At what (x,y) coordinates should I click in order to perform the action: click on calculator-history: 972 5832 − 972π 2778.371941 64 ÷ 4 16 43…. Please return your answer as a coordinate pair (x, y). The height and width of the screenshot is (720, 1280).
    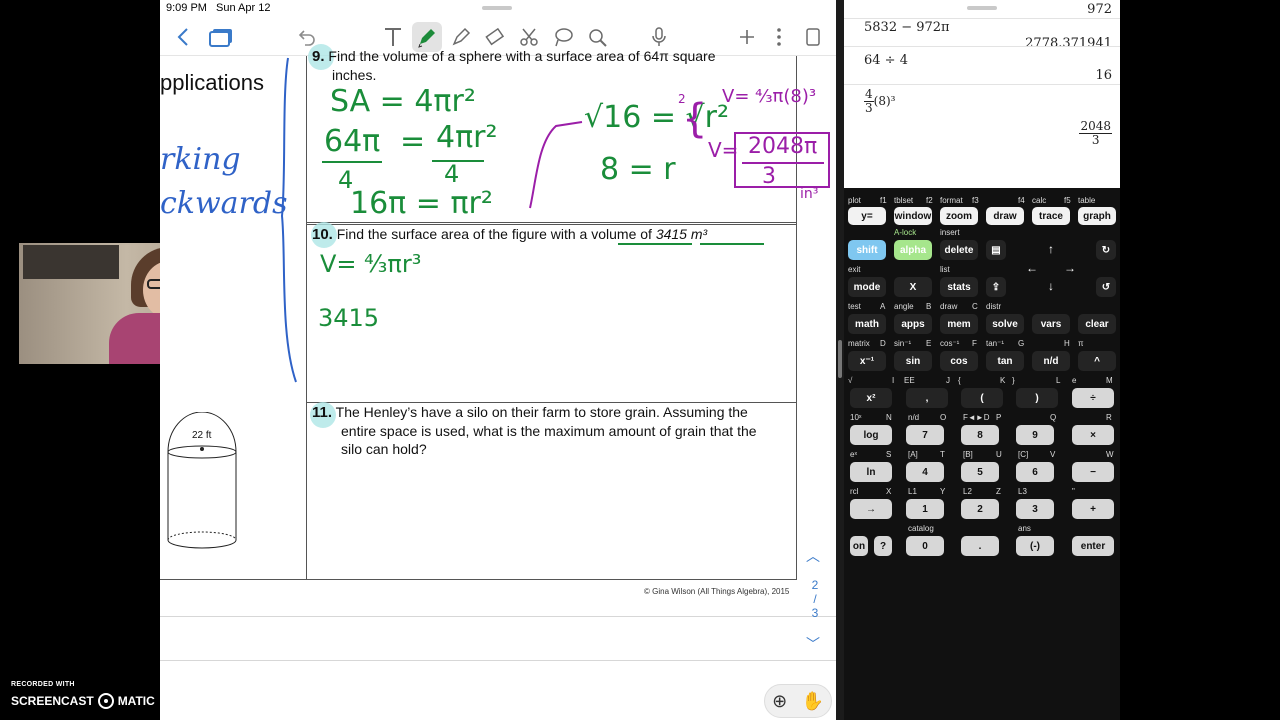
    Looking at the image, I should click on (982, 94).